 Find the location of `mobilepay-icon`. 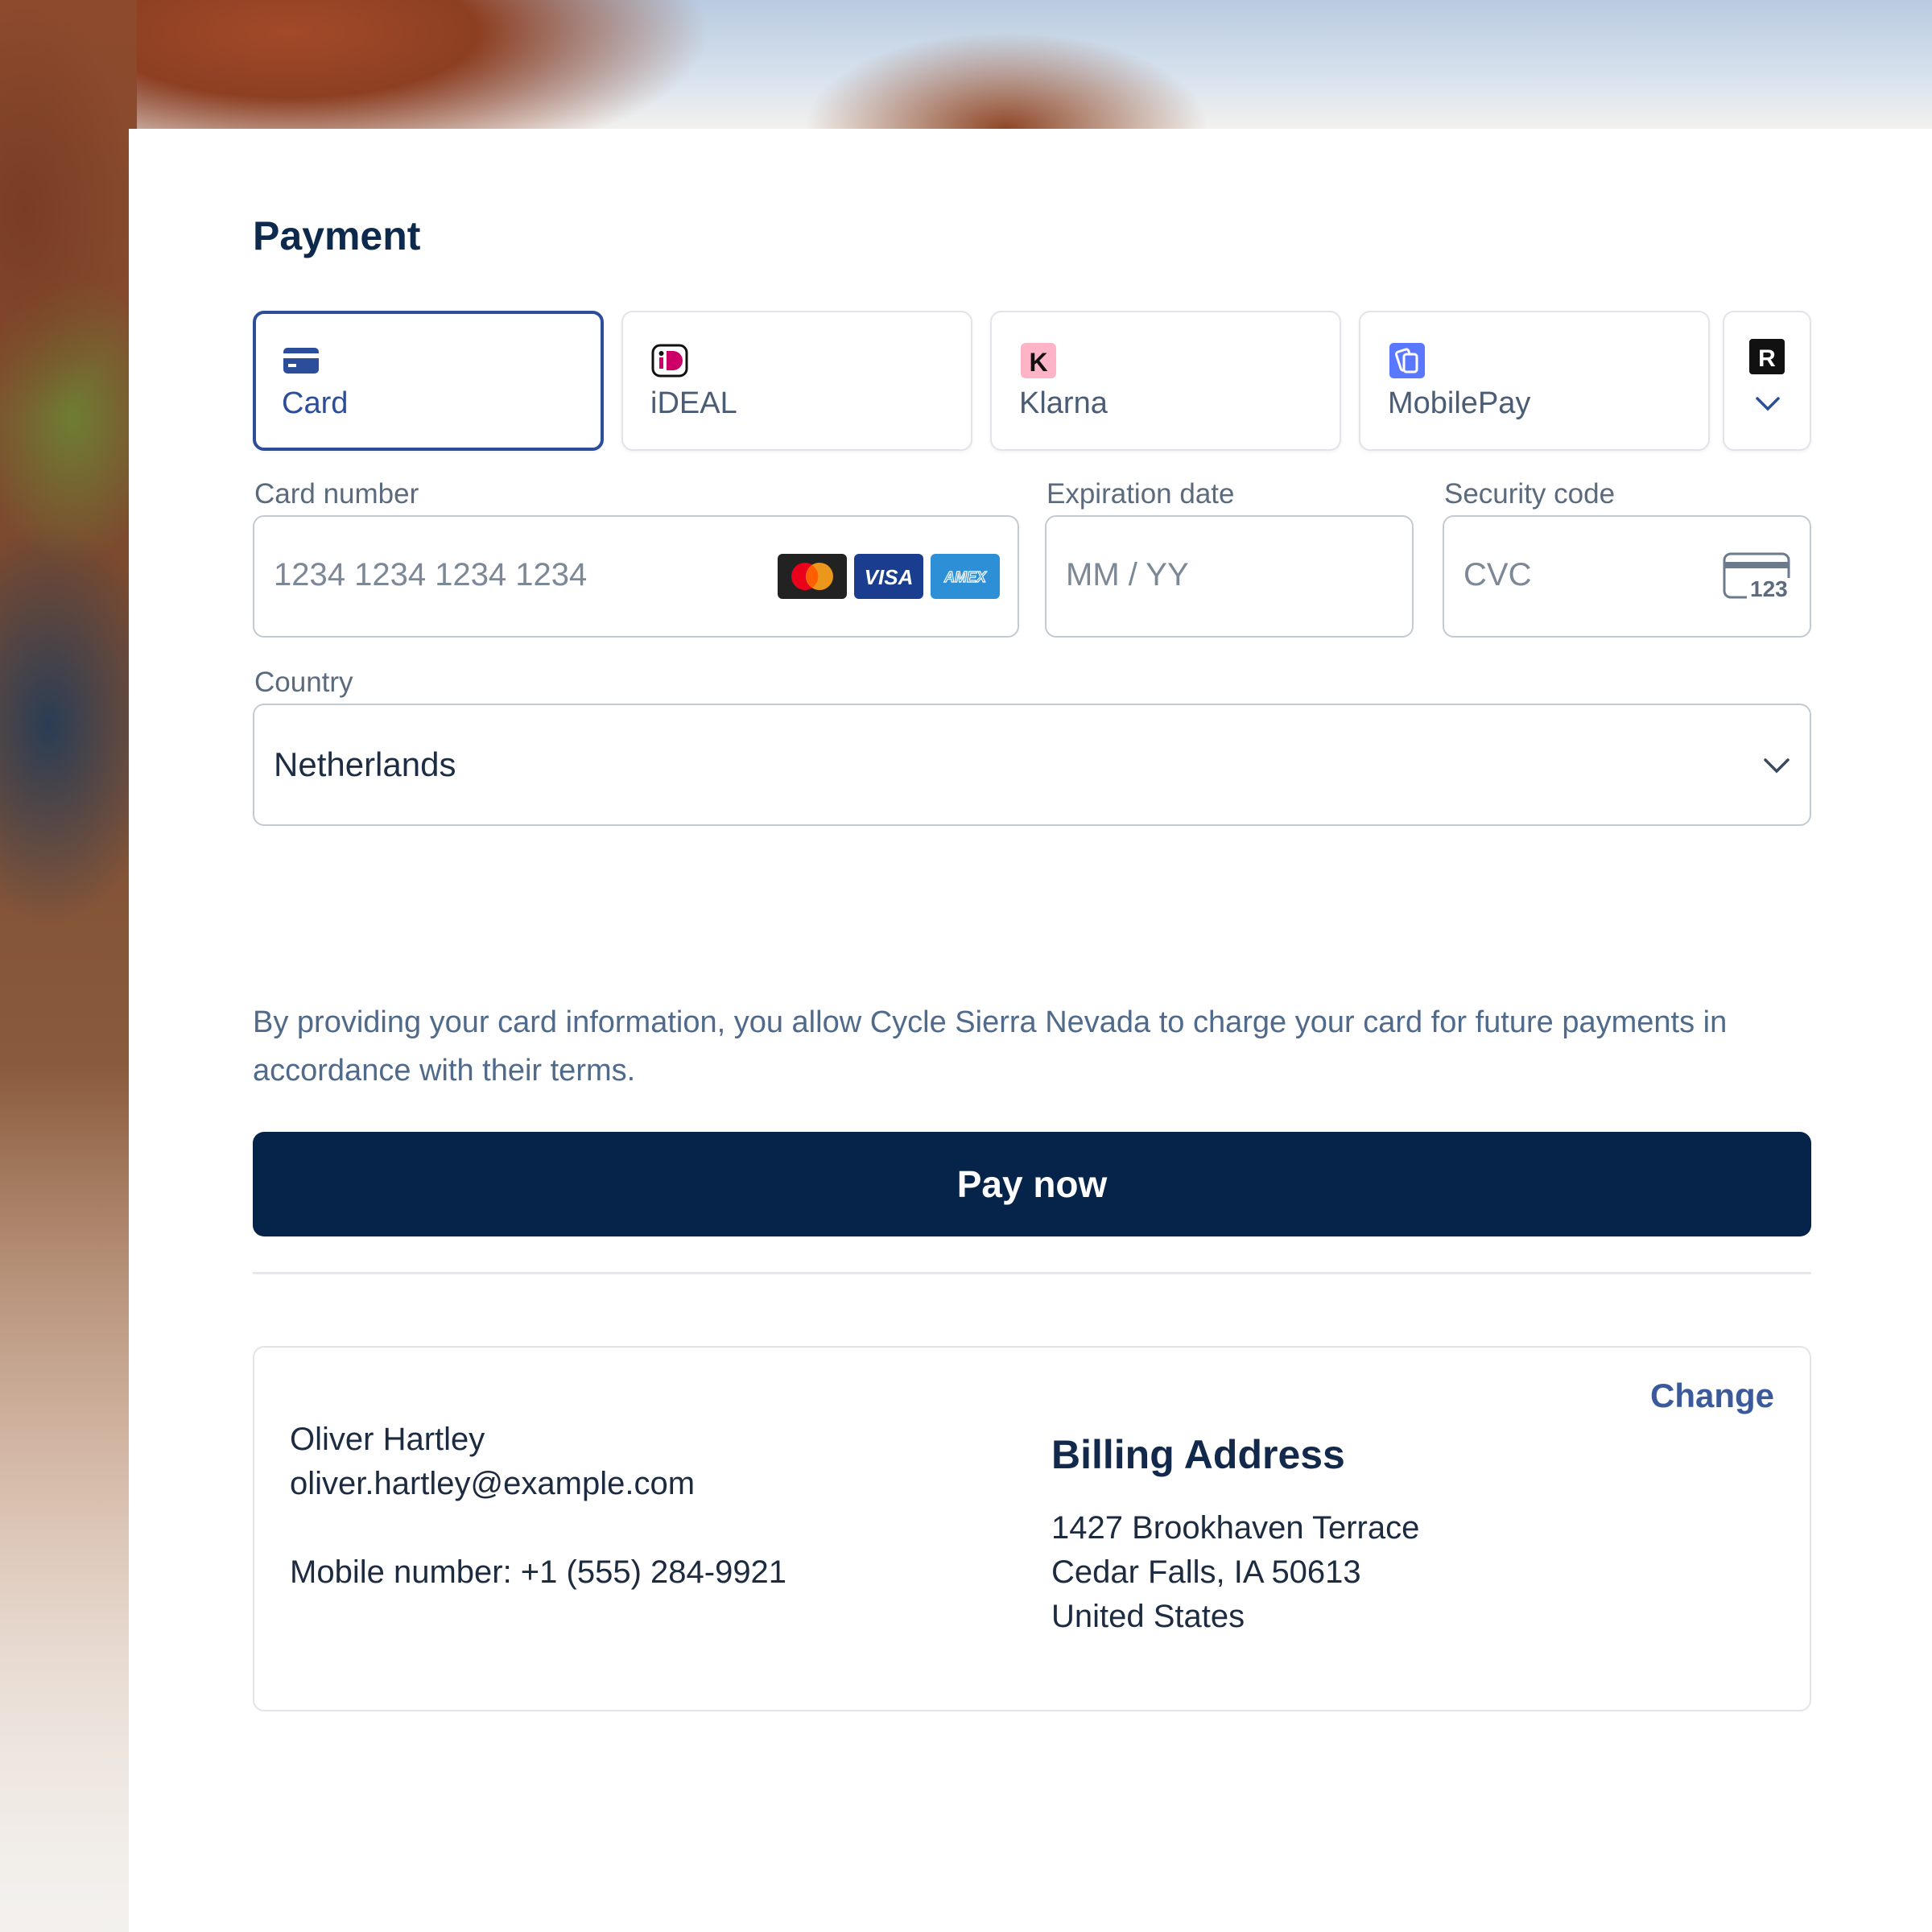

mobilepay-icon is located at coordinates (1407, 360).